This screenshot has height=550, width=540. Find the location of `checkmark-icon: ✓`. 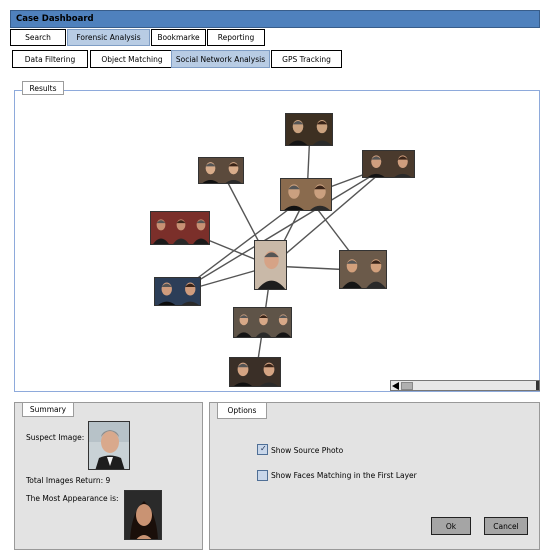

checkmark-icon: ✓ is located at coordinates (263, 448).